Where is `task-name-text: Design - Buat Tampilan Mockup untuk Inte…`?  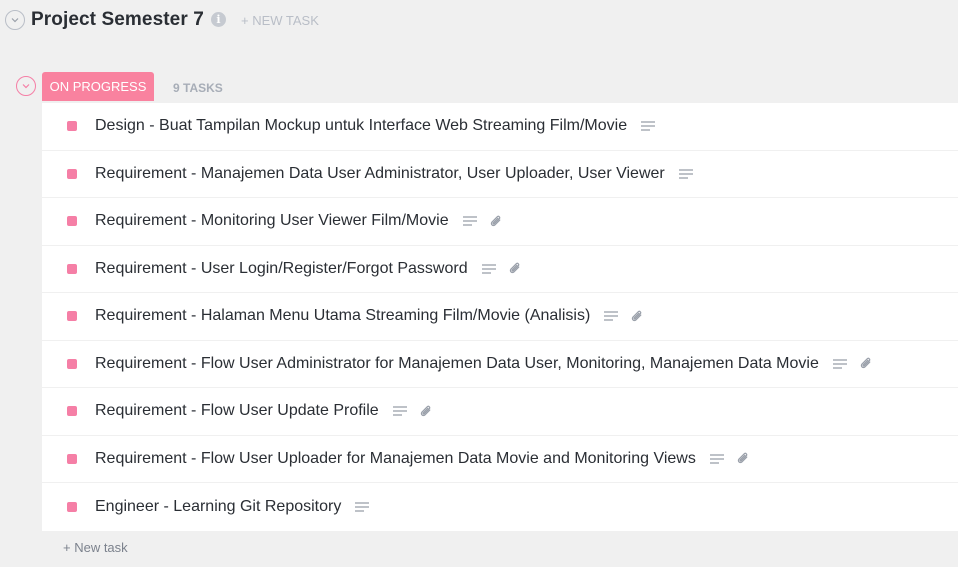 task-name-text: Design - Buat Tampilan Mockup untuk Inte… is located at coordinates (361, 126).